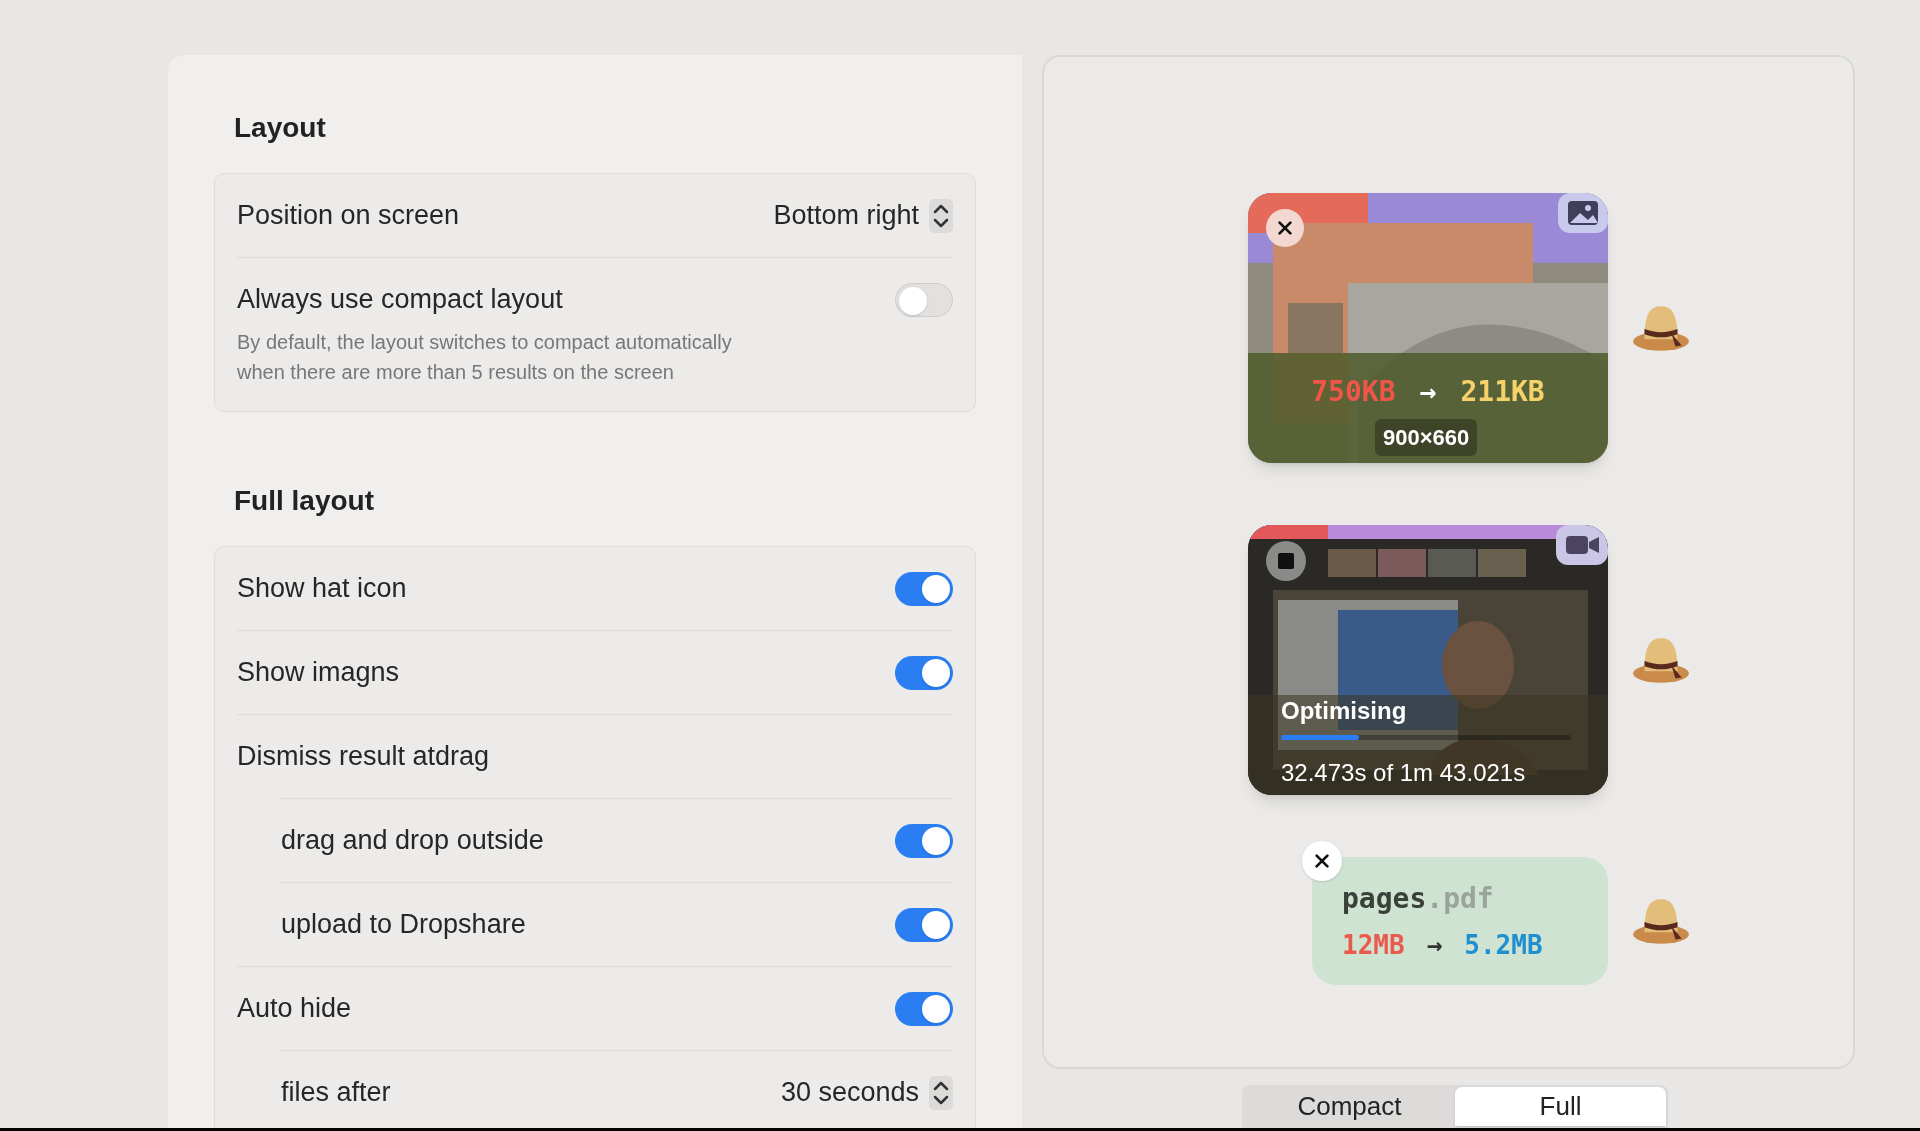 The height and width of the screenshot is (1131, 1920). What do you see at coordinates (280, 128) in the screenshot?
I see `section-heading: Layout` at bounding box center [280, 128].